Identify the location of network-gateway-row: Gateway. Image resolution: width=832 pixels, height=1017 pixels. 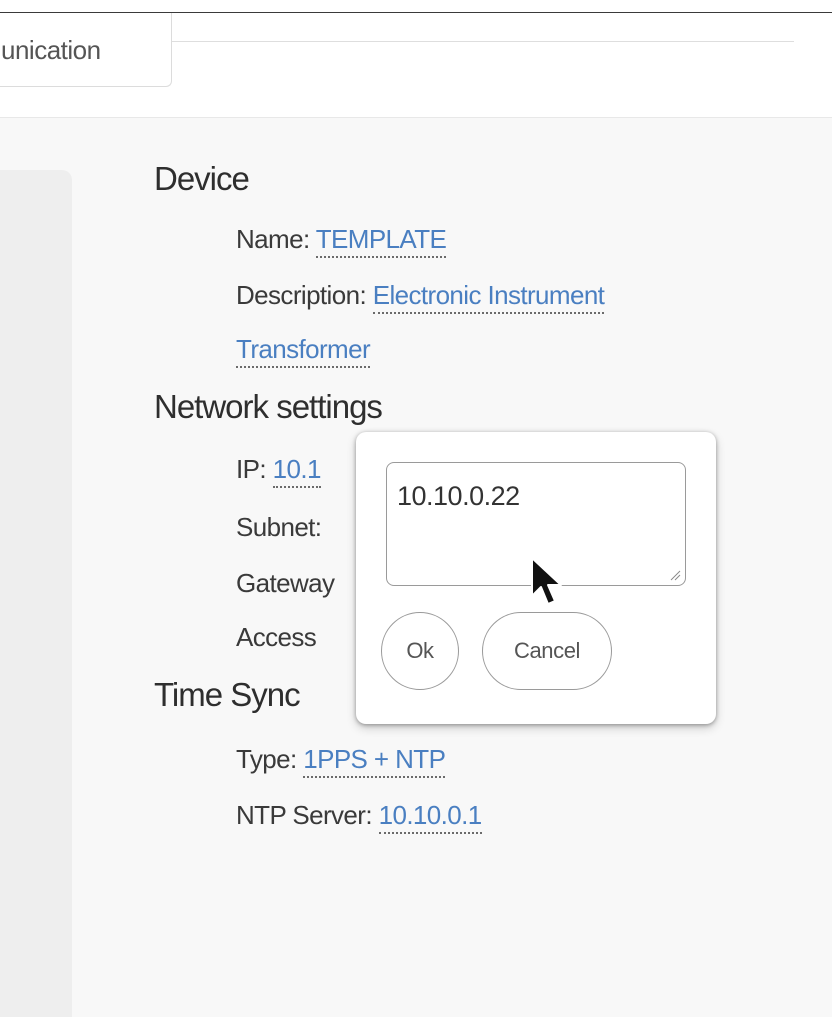
(285, 583).